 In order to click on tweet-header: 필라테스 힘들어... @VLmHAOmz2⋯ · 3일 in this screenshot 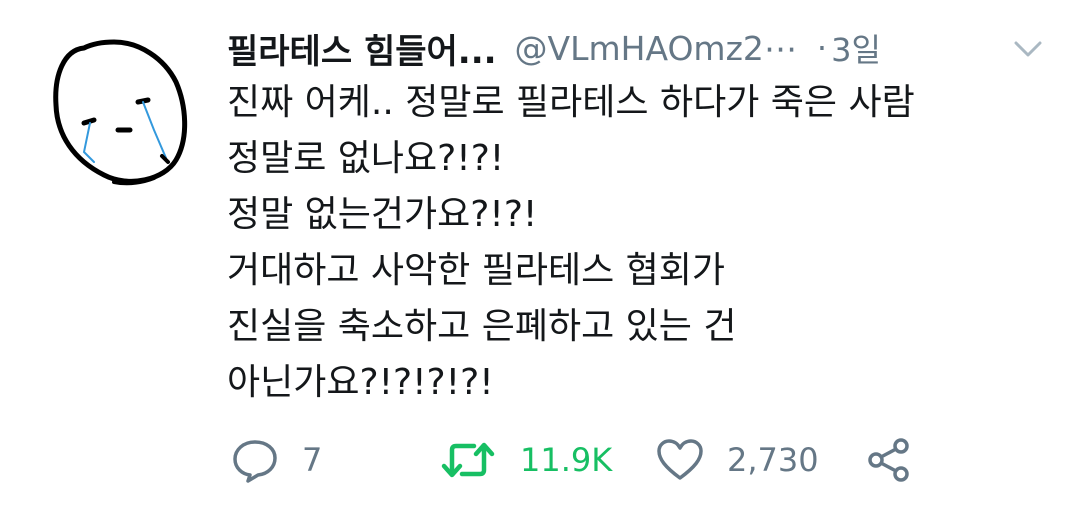, I will do `click(642, 48)`.